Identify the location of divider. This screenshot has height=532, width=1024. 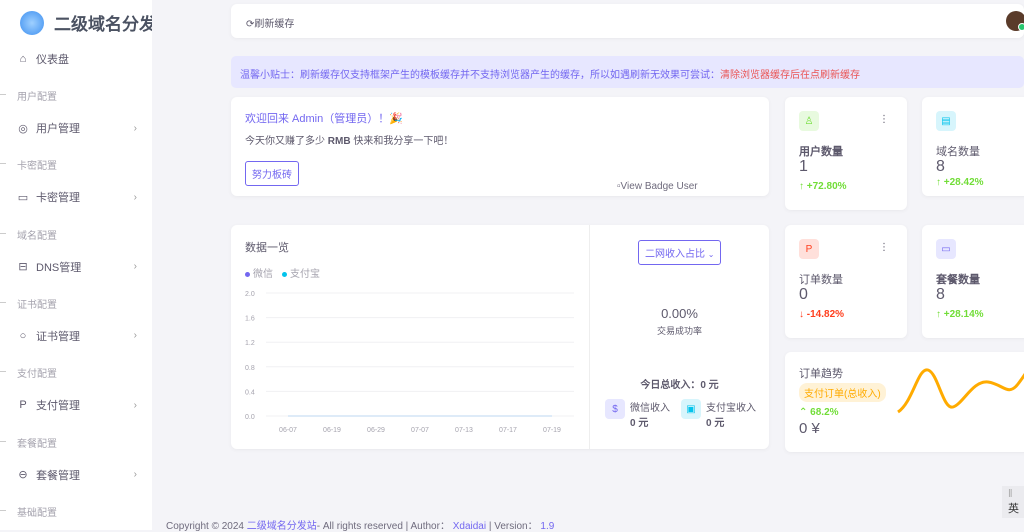
(589, 337).